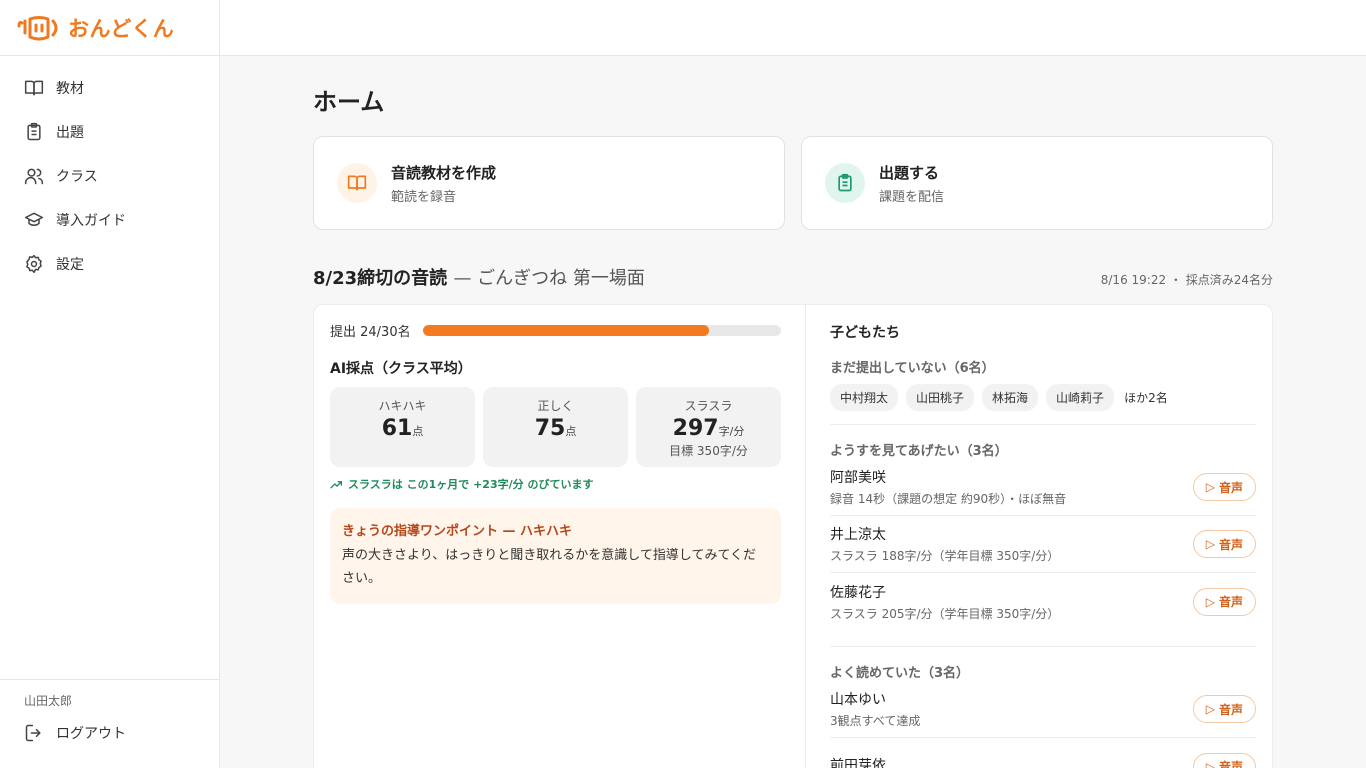 This screenshot has width=1366, height=768. Describe the element at coordinates (349, 102) in the screenshot. I see `page-title: ホーム` at that location.